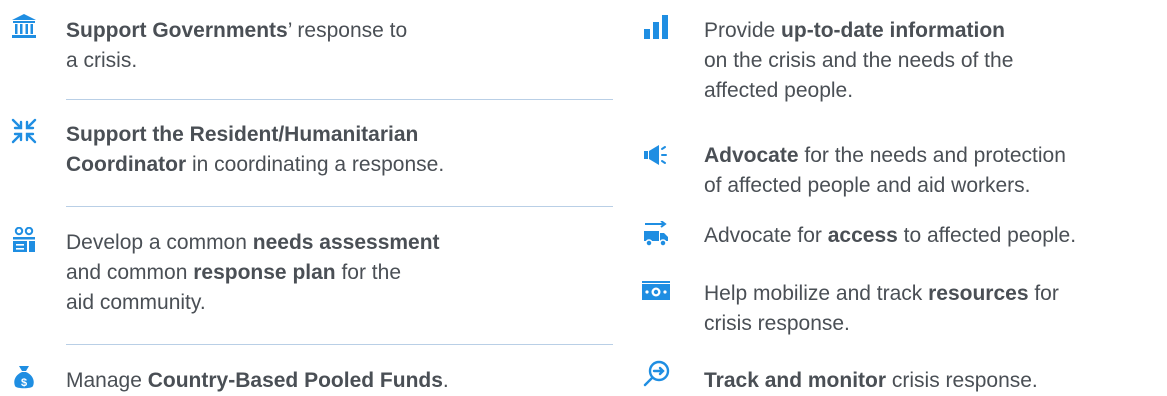  I want to click on bold-phrase: Support Governments, so click(177, 30).